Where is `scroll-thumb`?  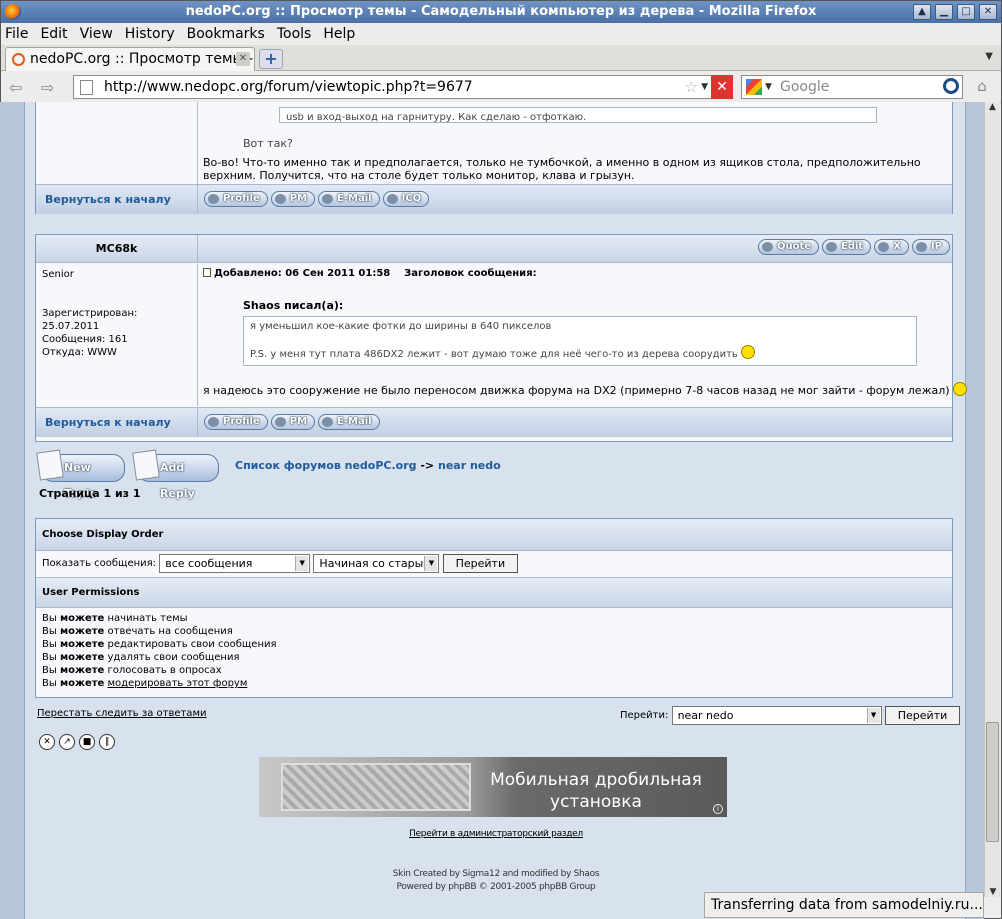
scroll-thumb is located at coordinates (992, 782).